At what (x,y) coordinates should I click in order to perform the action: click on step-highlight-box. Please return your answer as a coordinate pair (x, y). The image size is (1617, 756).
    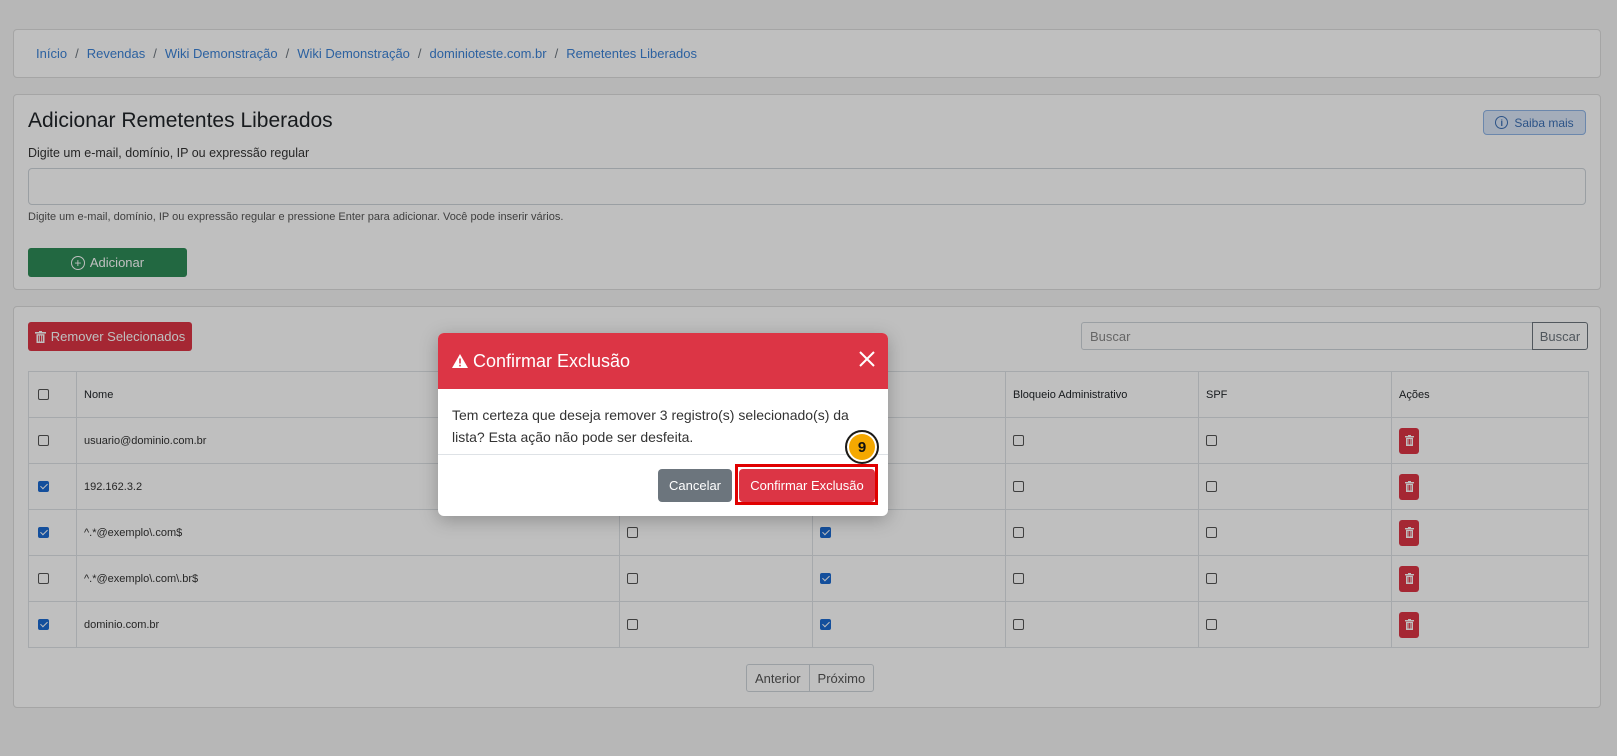
    Looking at the image, I should click on (806, 484).